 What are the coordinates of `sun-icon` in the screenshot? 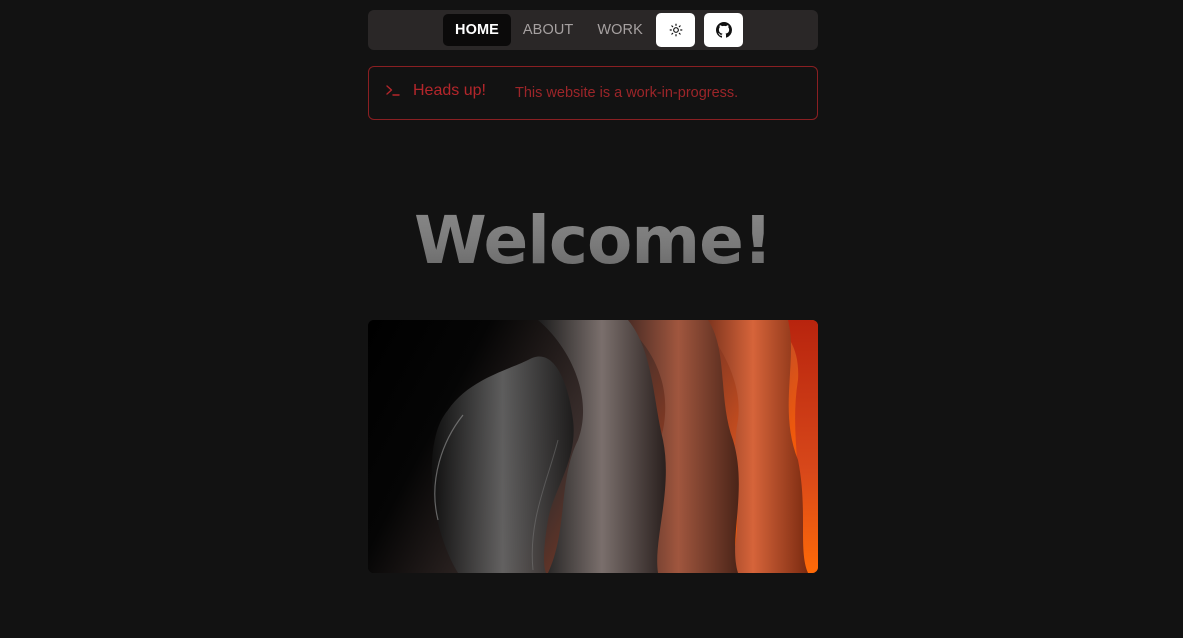 It's located at (675, 30).